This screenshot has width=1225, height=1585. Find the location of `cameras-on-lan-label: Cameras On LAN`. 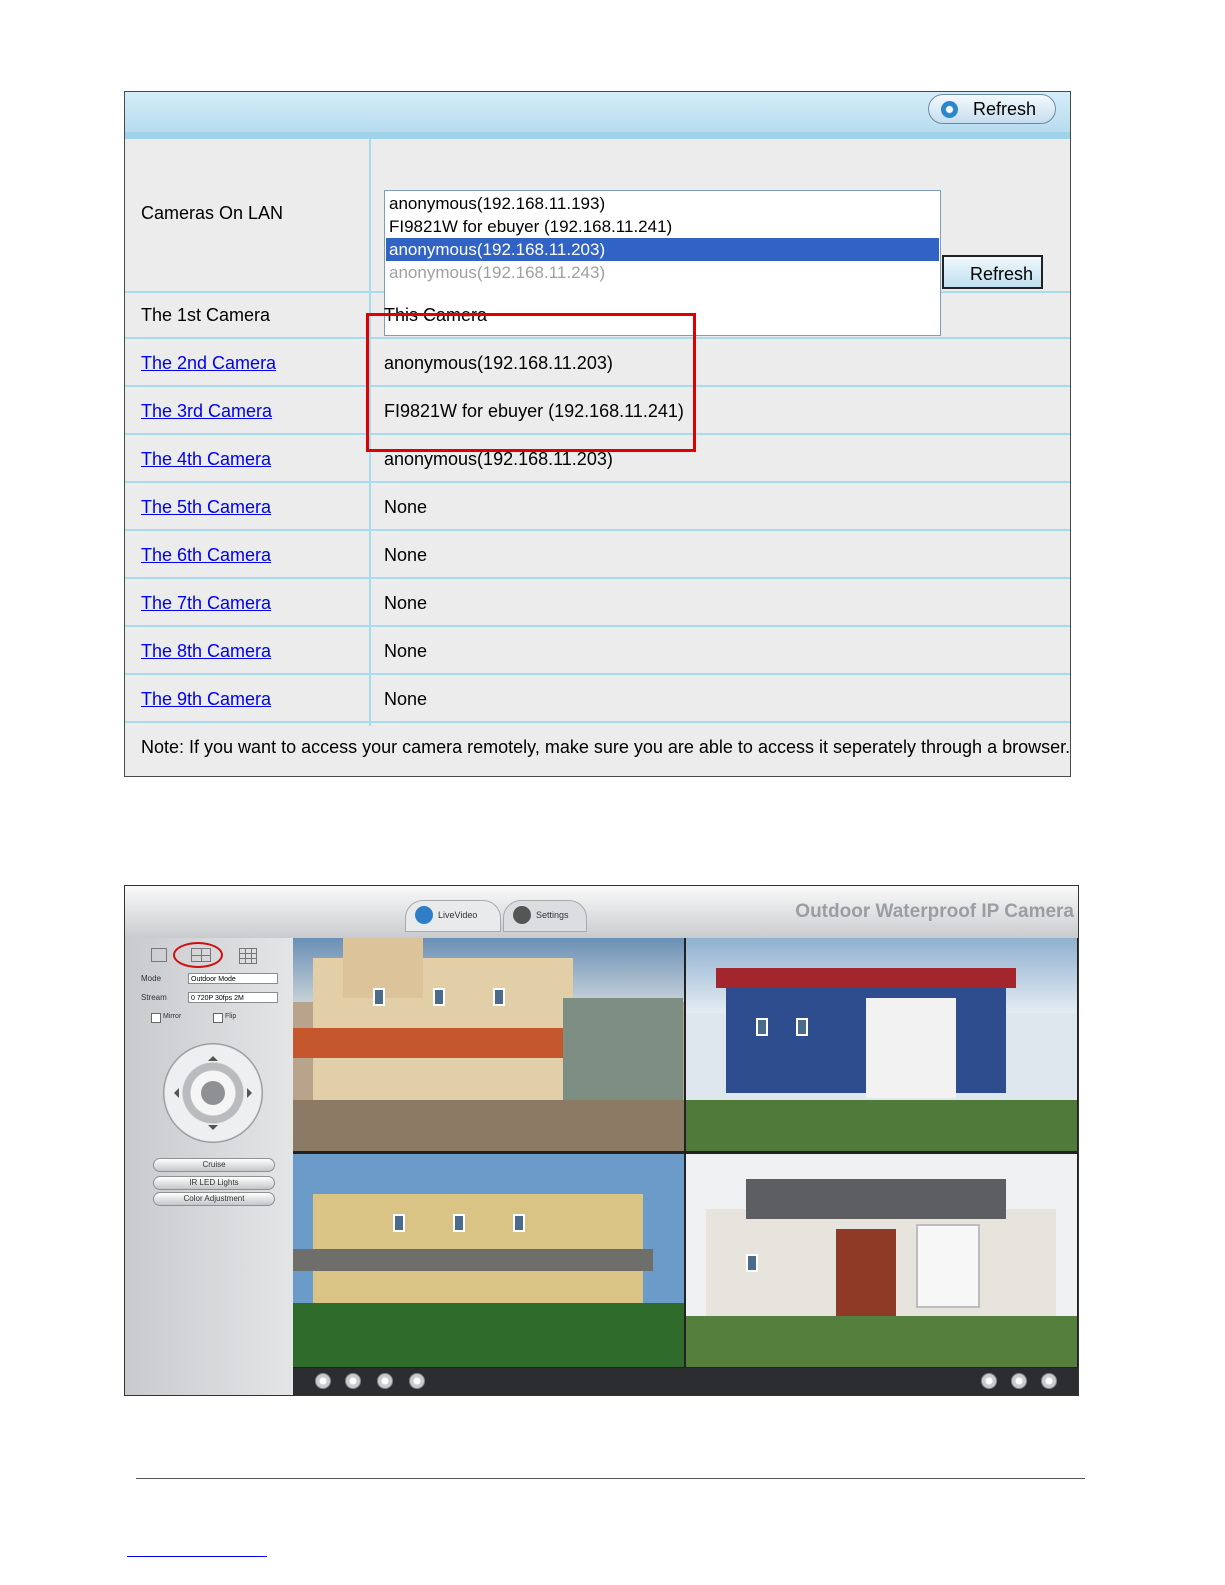

cameras-on-lan-label: Cameras On LAN is located at coordinates (212, 213).